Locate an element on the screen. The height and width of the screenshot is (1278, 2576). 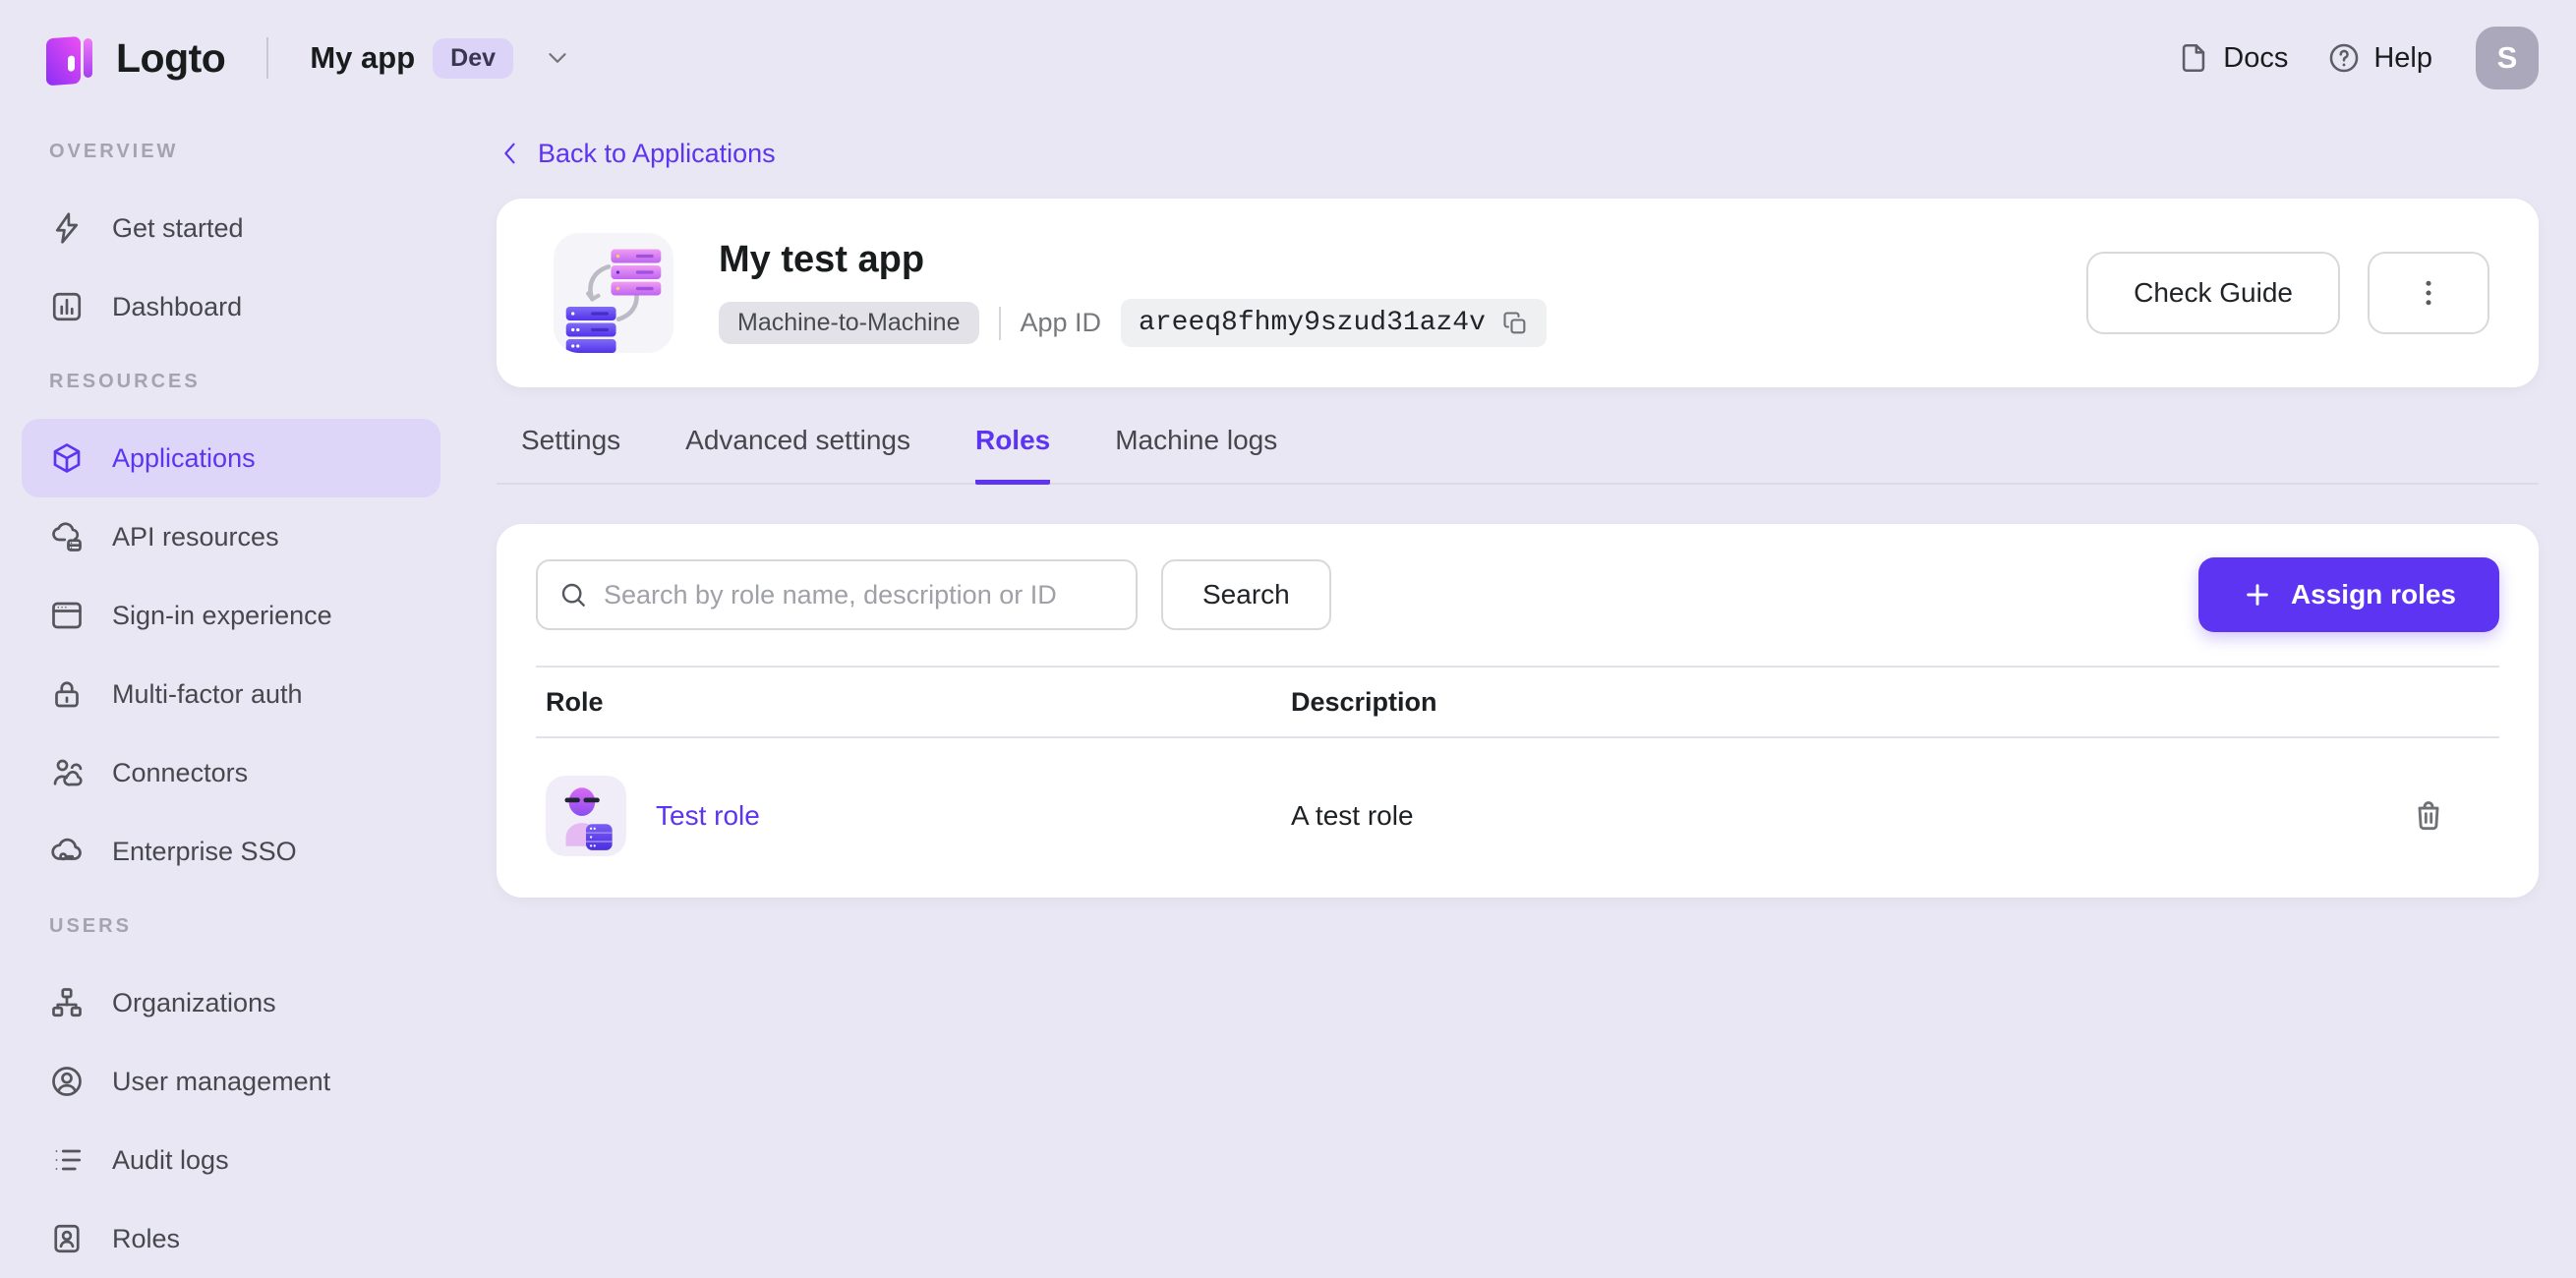
sidebar-item-roles: Roles is located at coordinates (231, 1238).